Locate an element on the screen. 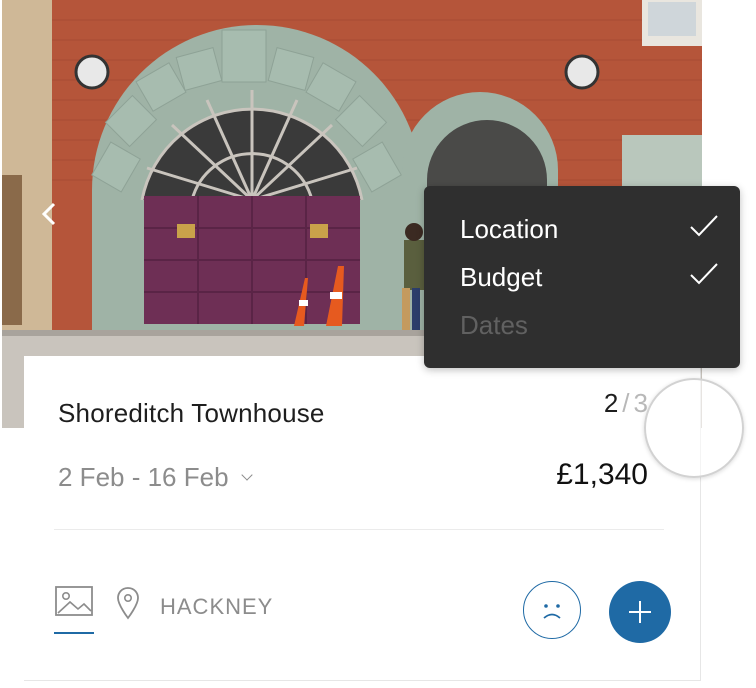  pager-current: 2 is located at coordinates (611, 403).